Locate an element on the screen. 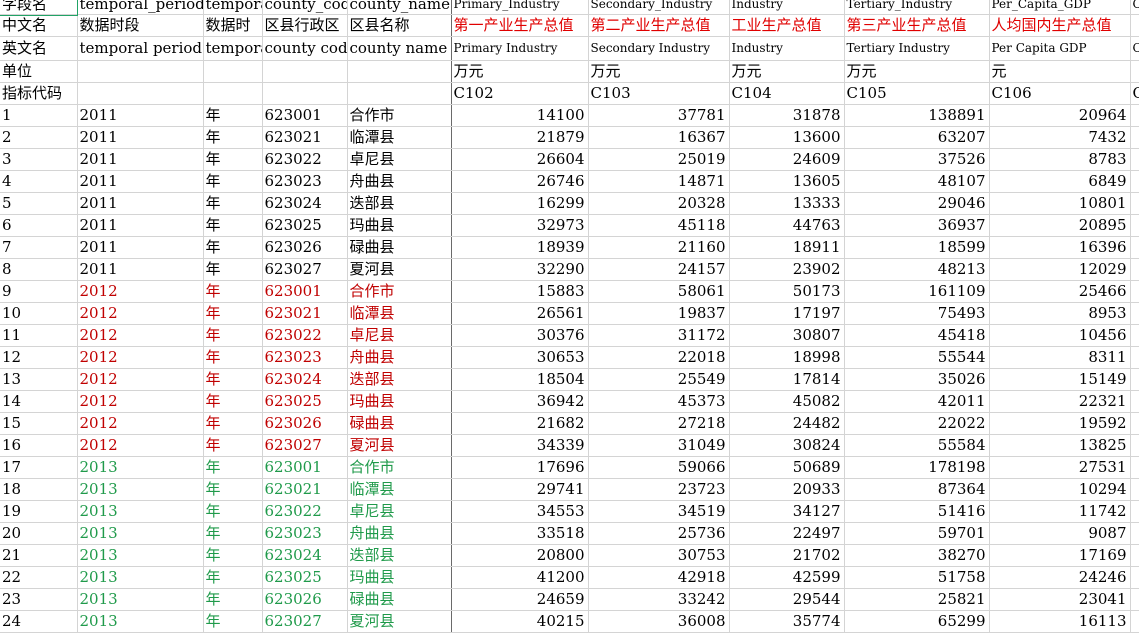 Image resolution: width=1139 pixels, height=637 pixels. header-cell-county-name: county_name is located at coordinates (399, 7).